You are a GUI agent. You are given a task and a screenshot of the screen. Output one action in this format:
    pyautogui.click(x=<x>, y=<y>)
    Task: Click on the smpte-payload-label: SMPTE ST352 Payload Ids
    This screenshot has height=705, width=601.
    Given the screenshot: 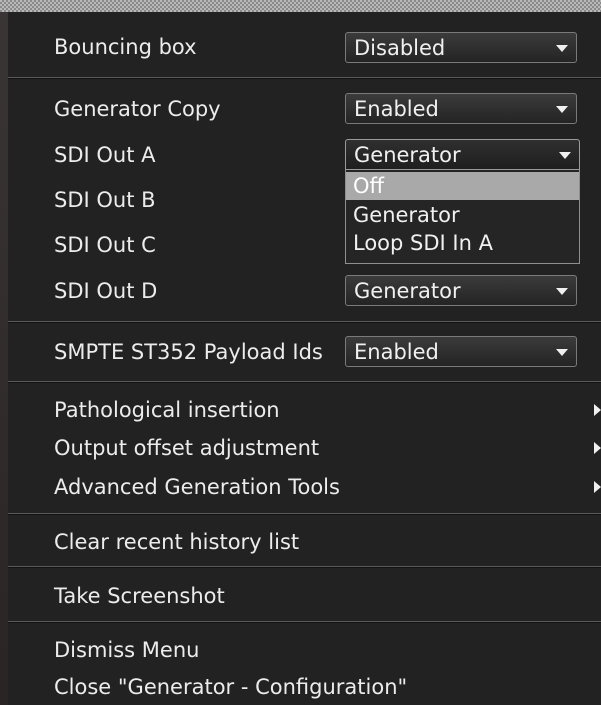 What is the action you would take?
    pyautogui.click(x=188, y=352)
    